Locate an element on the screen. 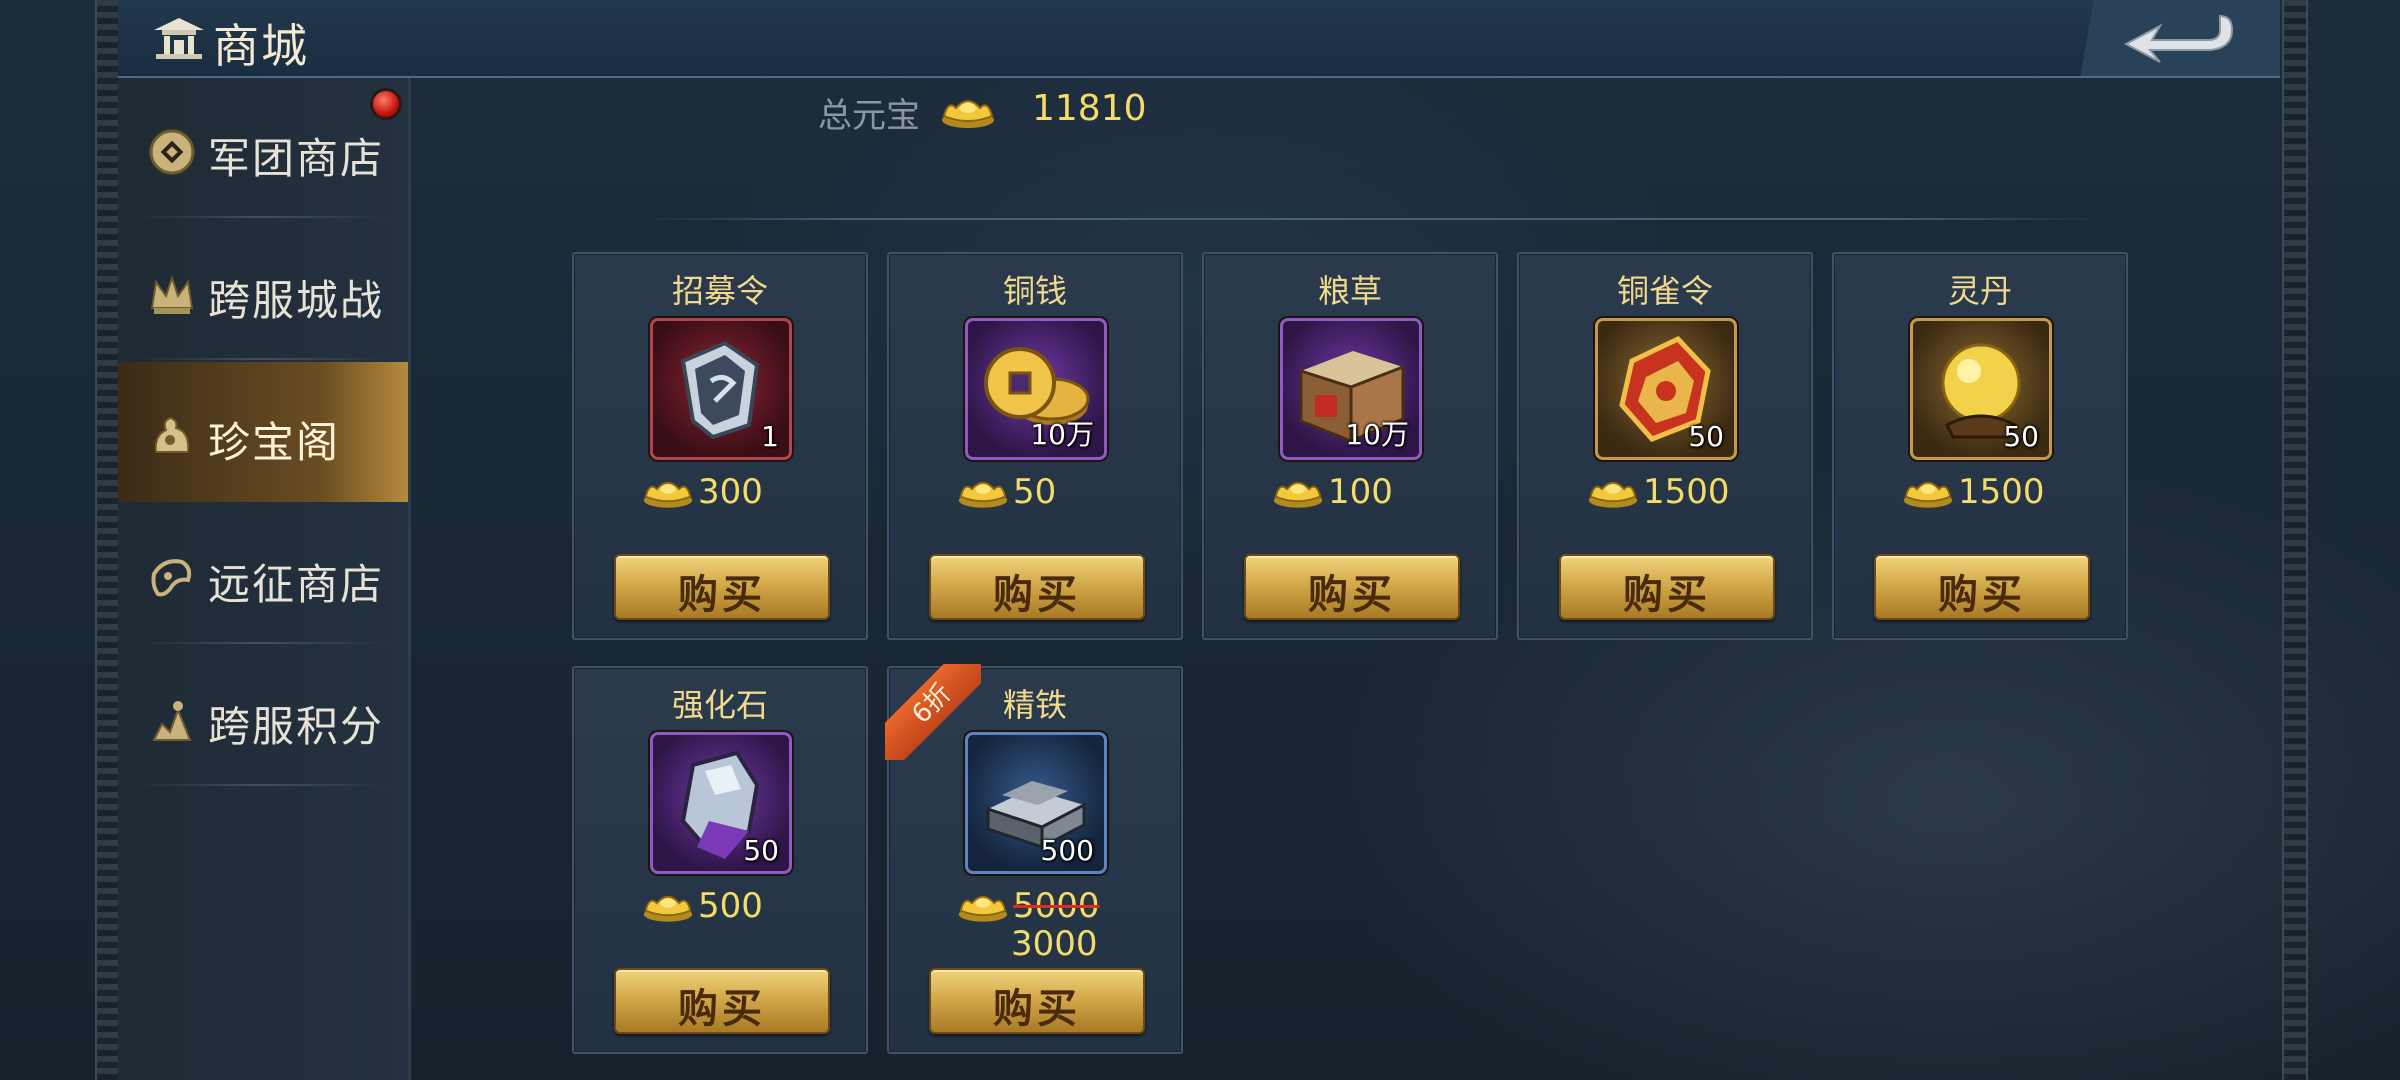 The image size is (2400, 1080). product-price: 300 is located at coordinates (730, 492).